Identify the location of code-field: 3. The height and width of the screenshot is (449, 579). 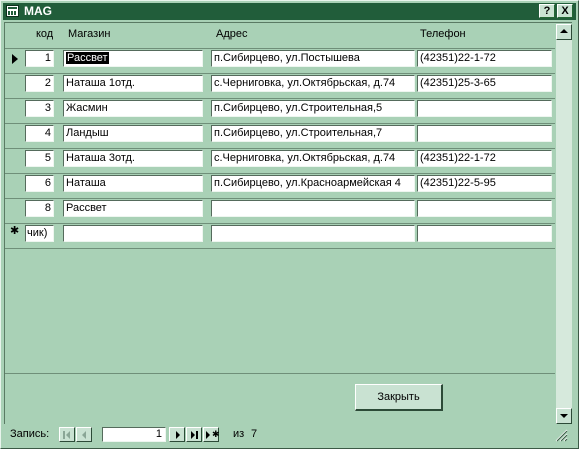
(39, 108).